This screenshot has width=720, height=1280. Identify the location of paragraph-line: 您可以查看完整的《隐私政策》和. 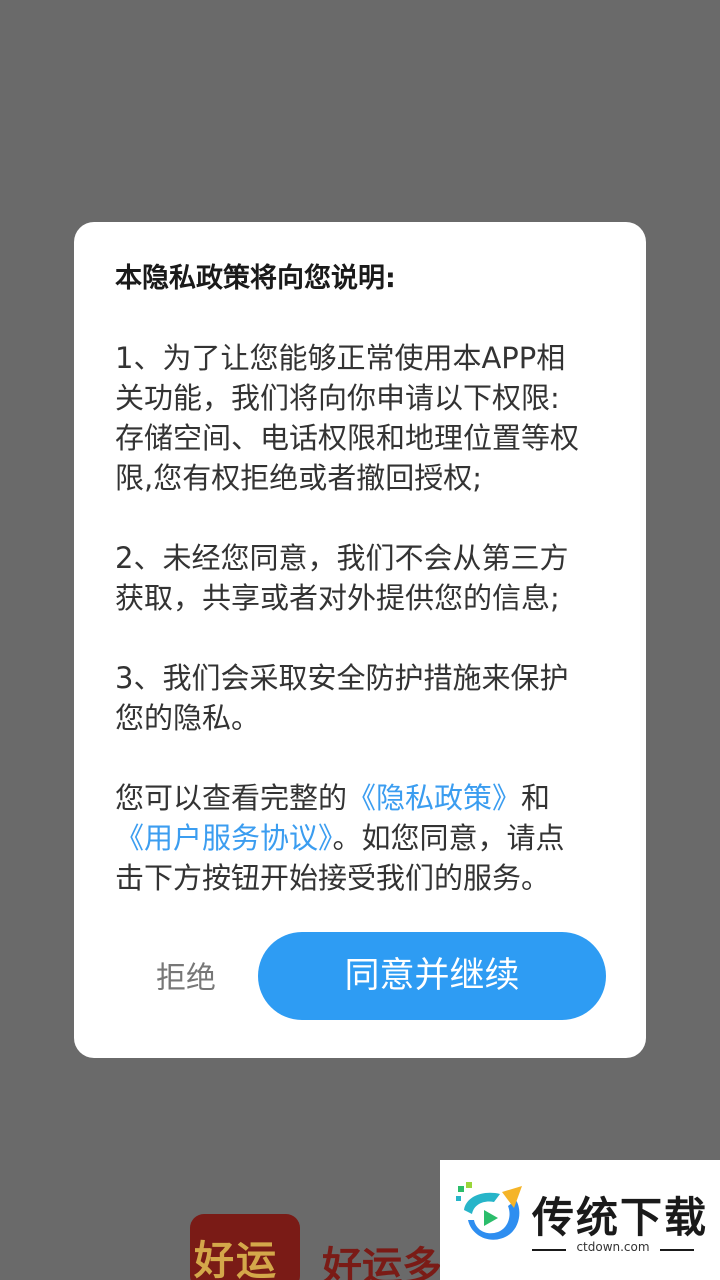
(365, 798).